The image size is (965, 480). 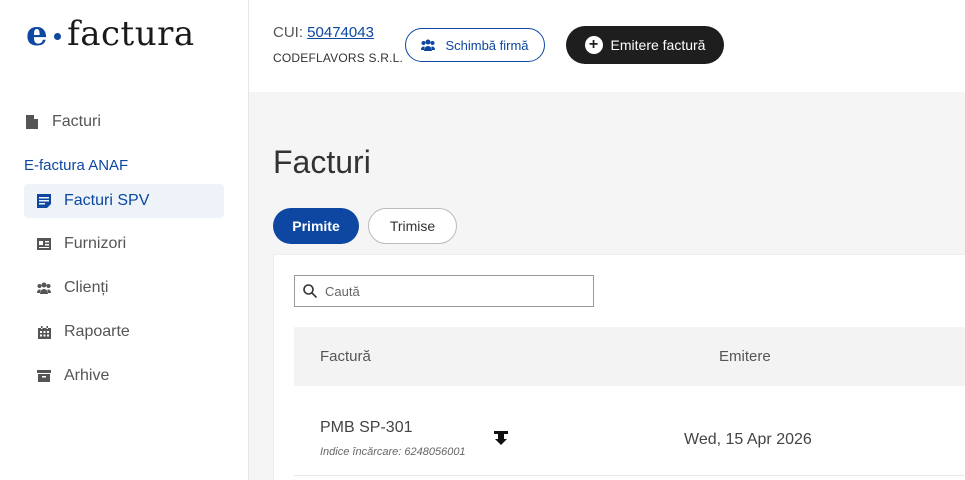 What do you see at coordinates (76, 121) in the screenshot?
I see `sidebar-item-label: Facturi` at bounding box center [76, 121].